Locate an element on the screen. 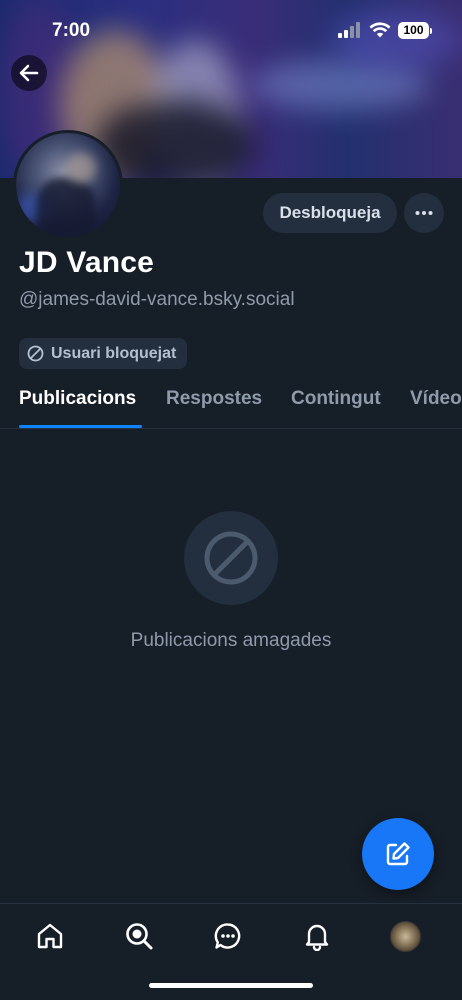  nav-profile is located at coordinates (405, 936).